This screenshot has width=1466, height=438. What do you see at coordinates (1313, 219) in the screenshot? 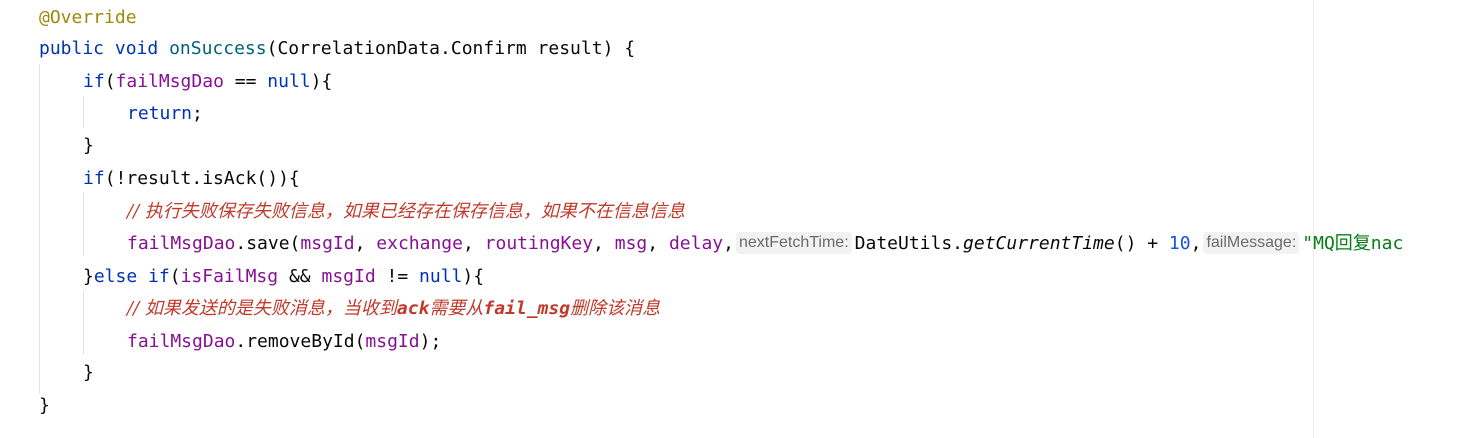
I see `right-margin-guide` at bounding box center [1313, 219].